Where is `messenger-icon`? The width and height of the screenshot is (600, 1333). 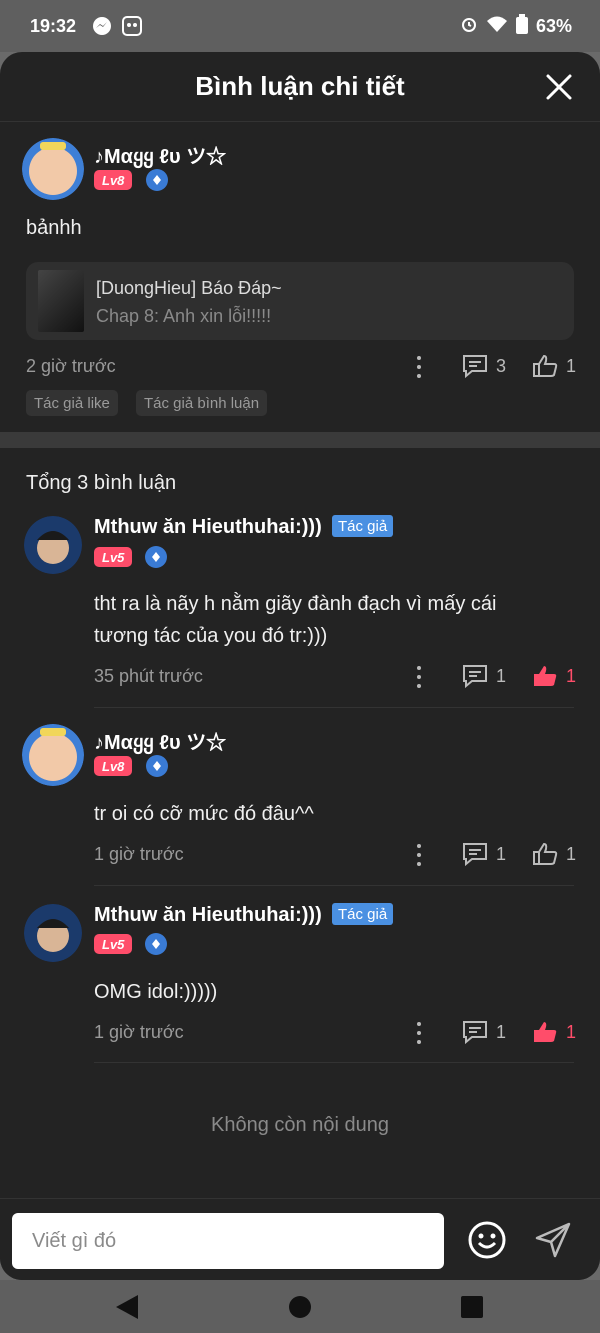 messenger-icon is located at coordinates (102, 26).